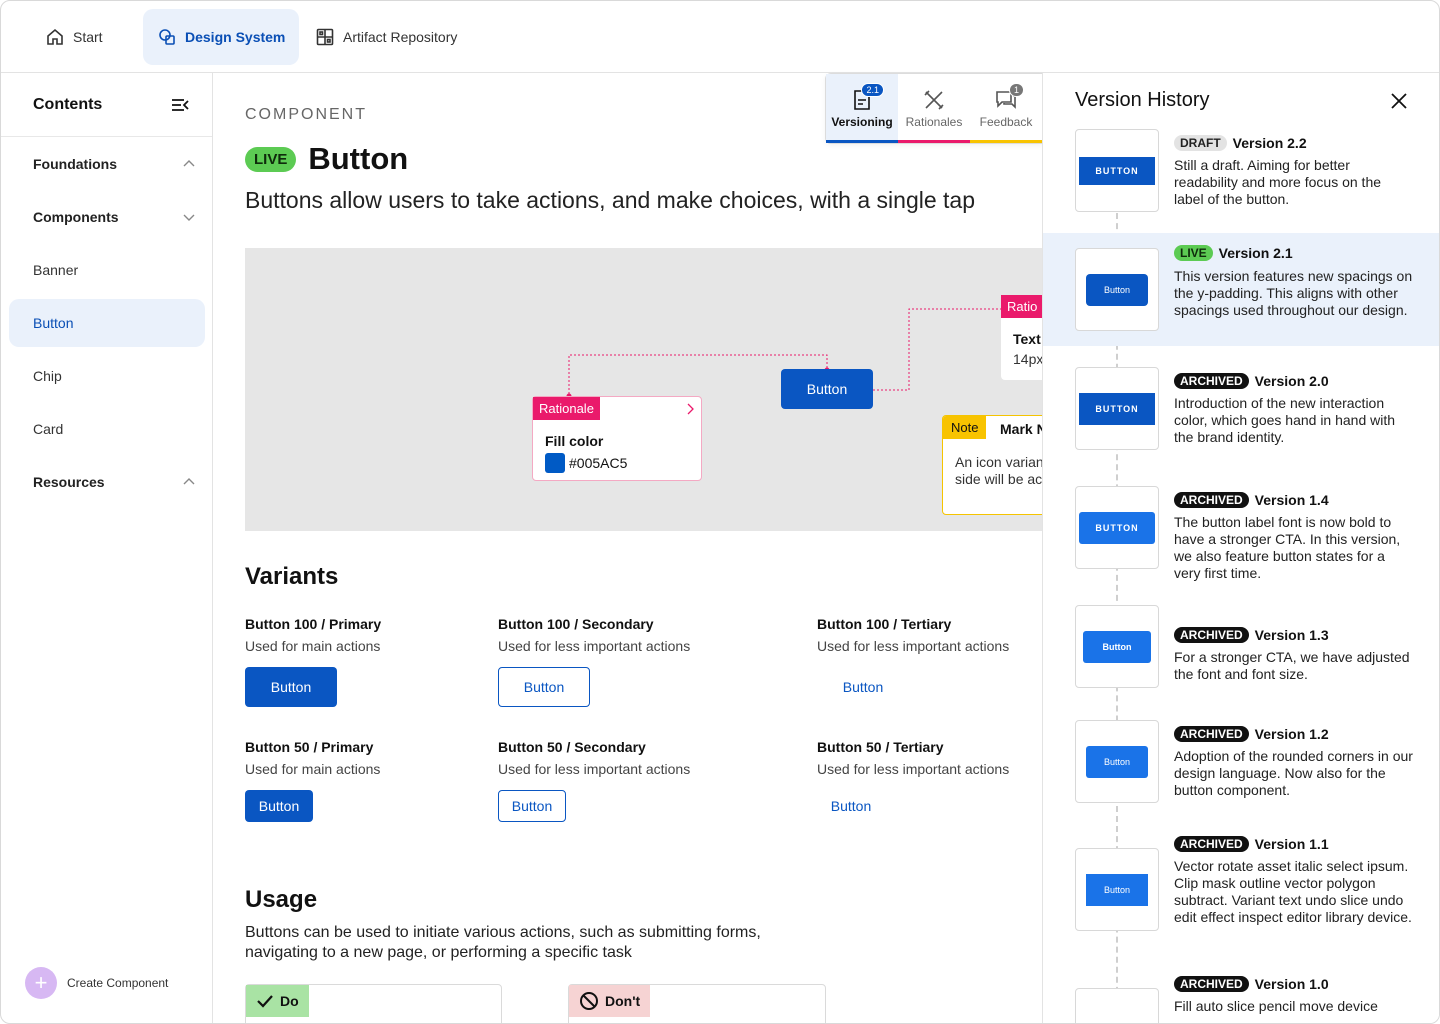  What do you see at coordinates (41, 983) in the screenshot?
I see `plus-icon: +` at bounding box center [41, 983].